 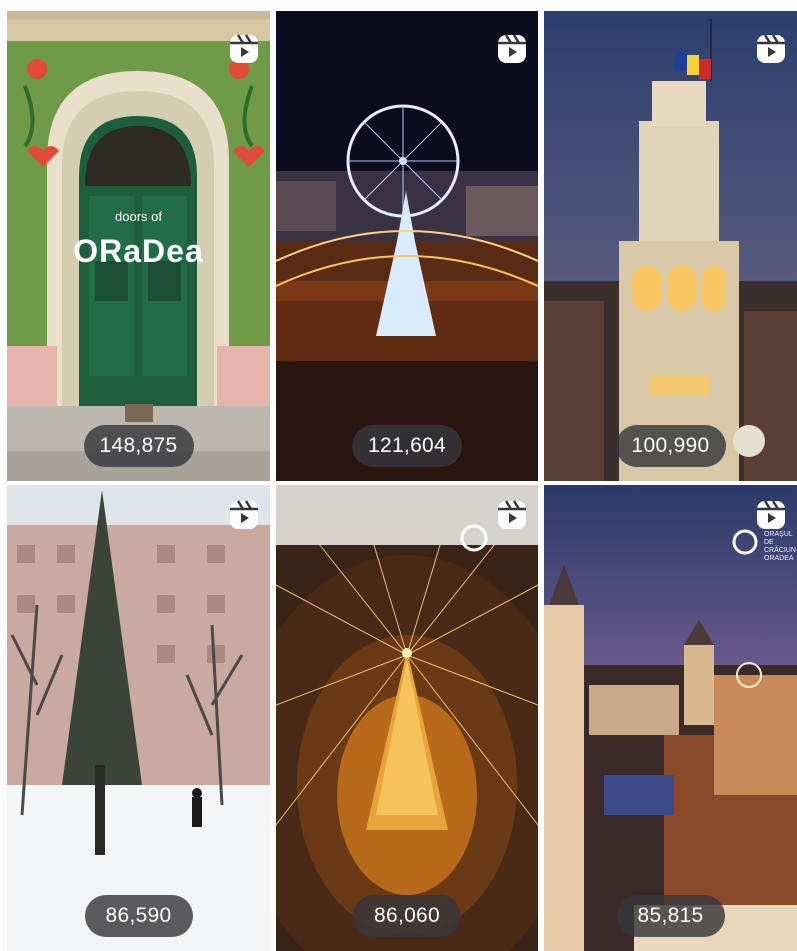 I want to click on view-count-badge: 86,060, so click(x=407, y=916).